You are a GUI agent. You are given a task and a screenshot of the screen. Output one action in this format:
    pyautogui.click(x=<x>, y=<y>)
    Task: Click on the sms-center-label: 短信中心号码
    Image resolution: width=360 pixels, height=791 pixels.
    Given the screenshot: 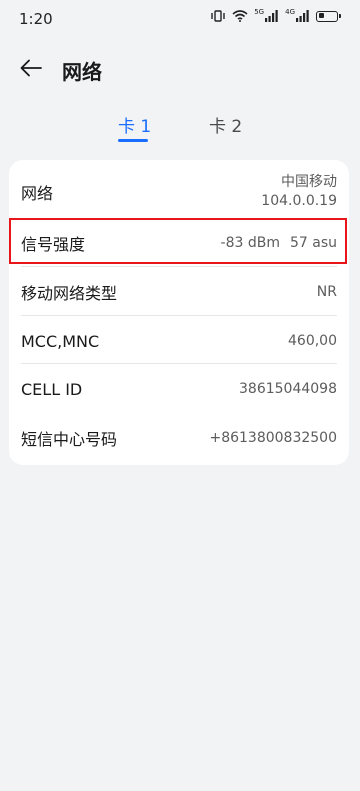 What is the action you would take?
    pyautogui.click(x=69, y=439)
    